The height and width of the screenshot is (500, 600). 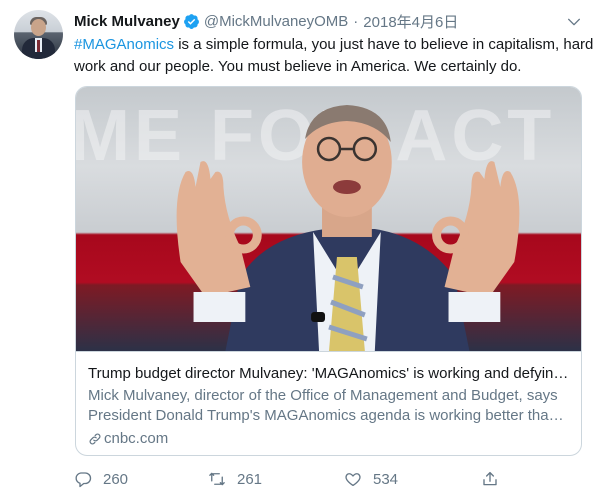 I want to click on retweet-button: 261, so click(x=235, y=479).